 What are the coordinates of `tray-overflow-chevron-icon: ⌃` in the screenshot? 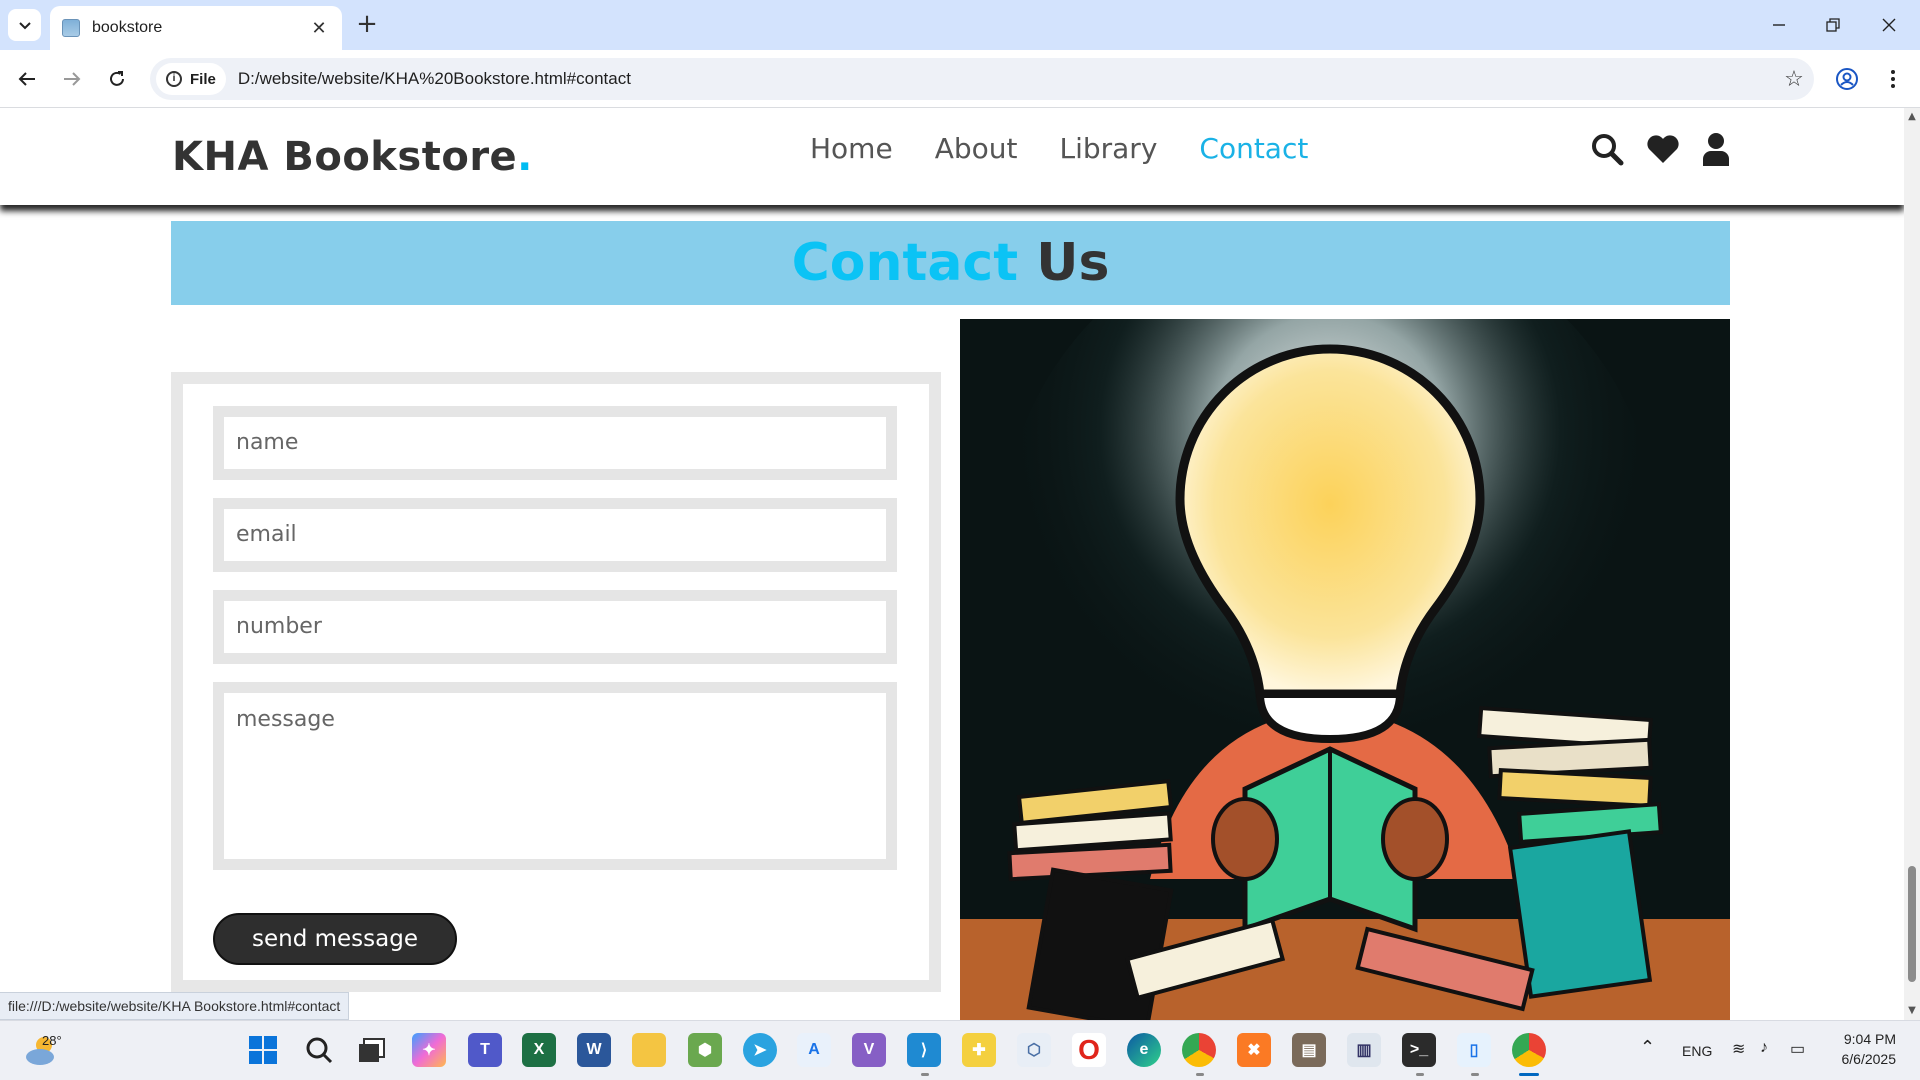 It's located at (1647, 1047).